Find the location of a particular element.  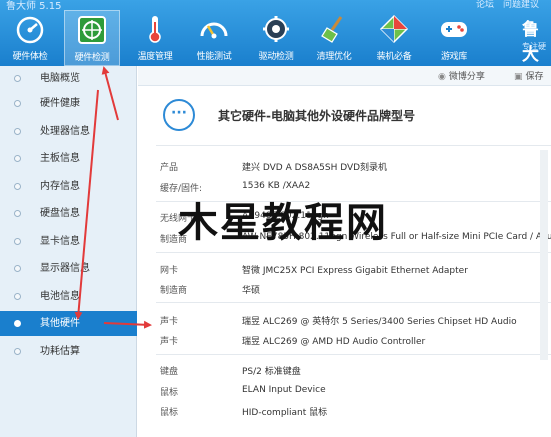

sidebar-item-label: 显示器信息 is located at coordinates (65, 268).